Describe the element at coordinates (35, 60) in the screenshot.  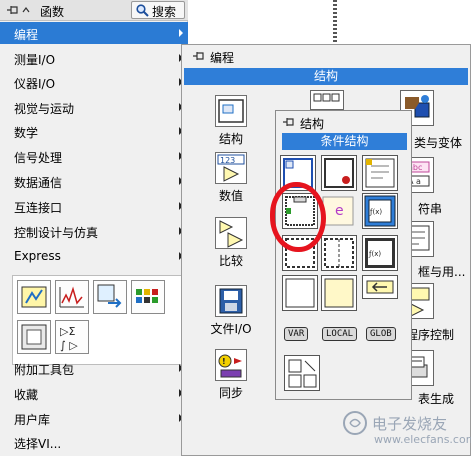
I see `menu-item-label: 测量I/O` at that location.